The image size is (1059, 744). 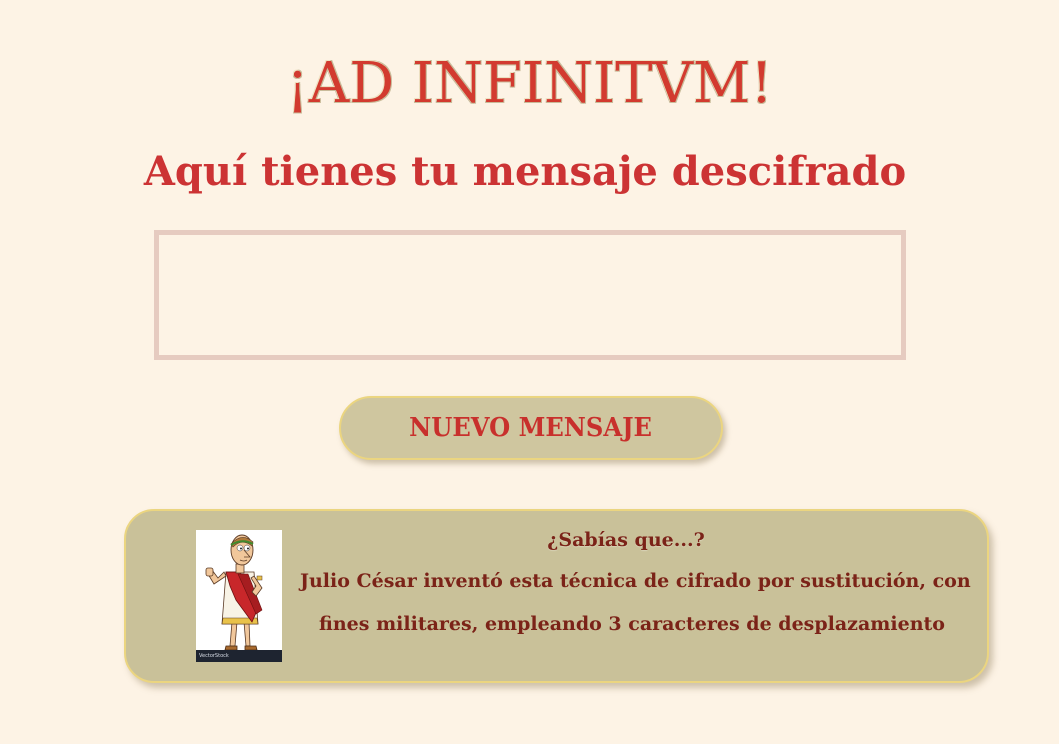 I want to click on new-message-button-label: NUEVO MENSAJE, so click(x=531, y=428).